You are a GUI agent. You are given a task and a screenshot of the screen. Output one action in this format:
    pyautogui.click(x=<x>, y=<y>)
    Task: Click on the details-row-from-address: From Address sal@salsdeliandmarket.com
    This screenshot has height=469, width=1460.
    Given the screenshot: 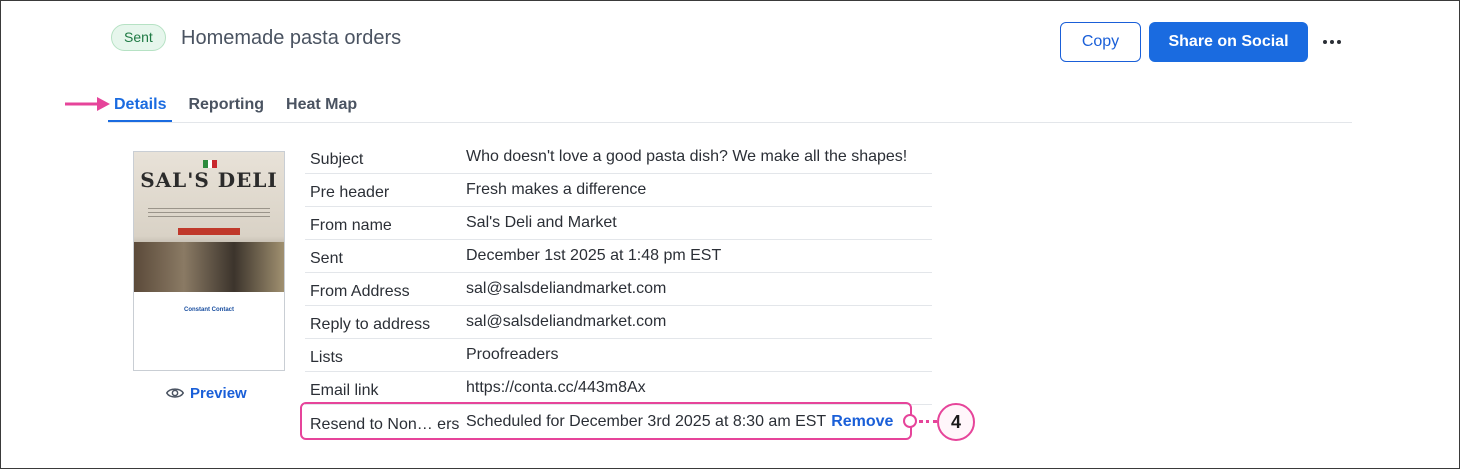 What is the action you would take?
    pyautogui.click(x=618, y=289)
    